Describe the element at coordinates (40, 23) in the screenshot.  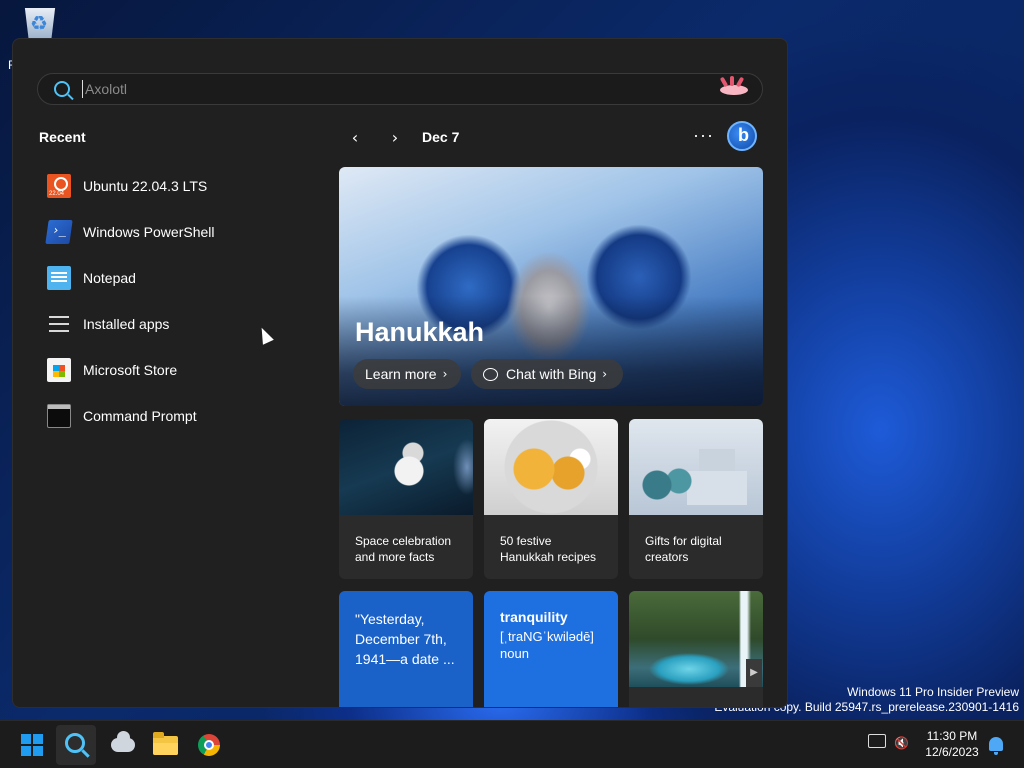
I see `recycle-bin-icon` at that location.